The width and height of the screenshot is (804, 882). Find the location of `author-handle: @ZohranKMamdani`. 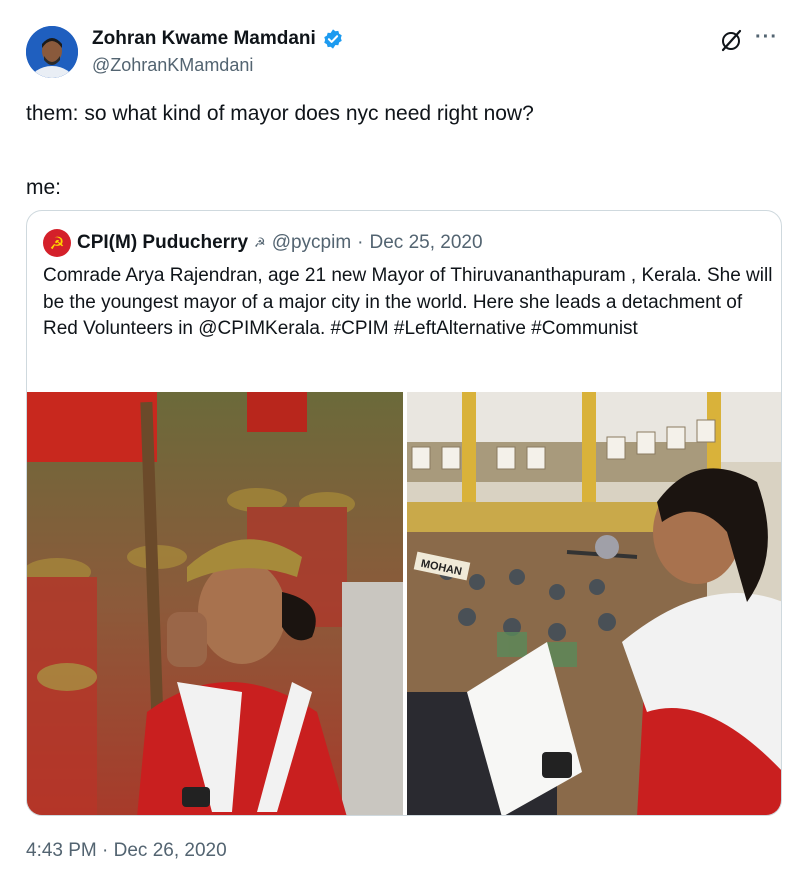

author-handle: @ZohranKMamdani is located at coordinates (172, 65).